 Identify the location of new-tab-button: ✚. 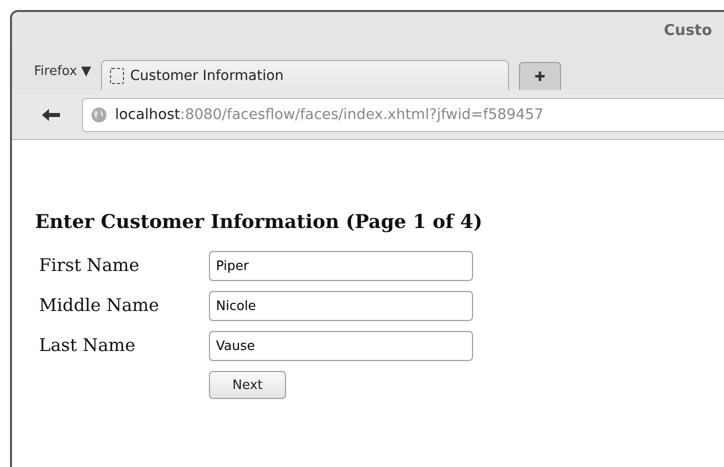
(540, 76).